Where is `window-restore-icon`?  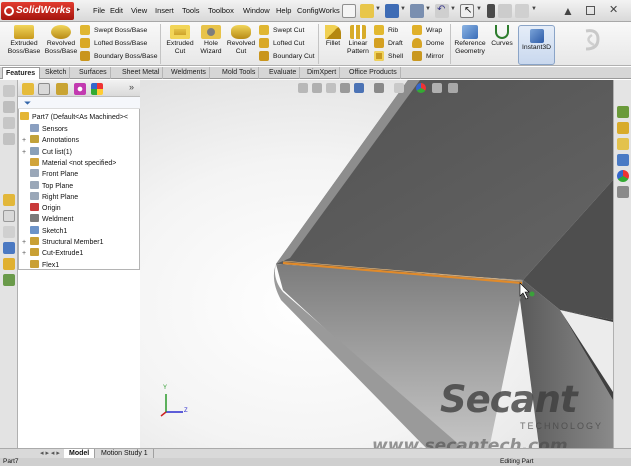 window-restore-icon is located at coordinates (590, 10).